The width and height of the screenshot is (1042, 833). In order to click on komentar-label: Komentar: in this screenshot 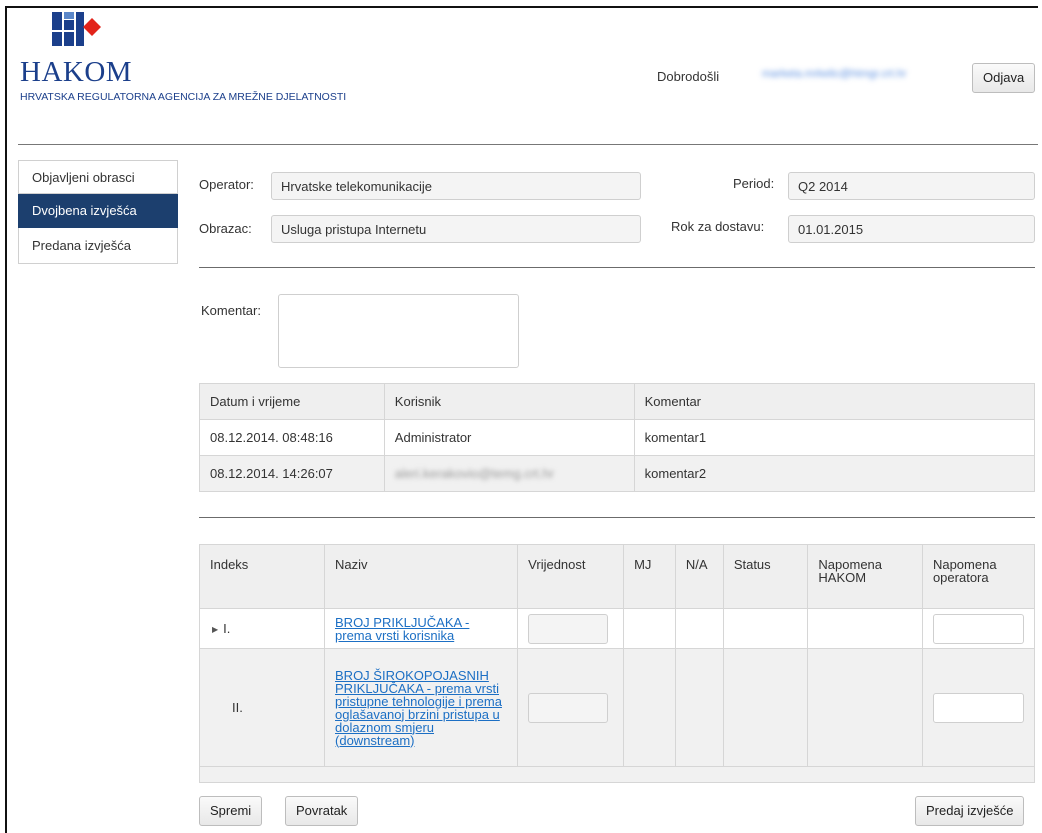, I will do `click(231, 310)`.